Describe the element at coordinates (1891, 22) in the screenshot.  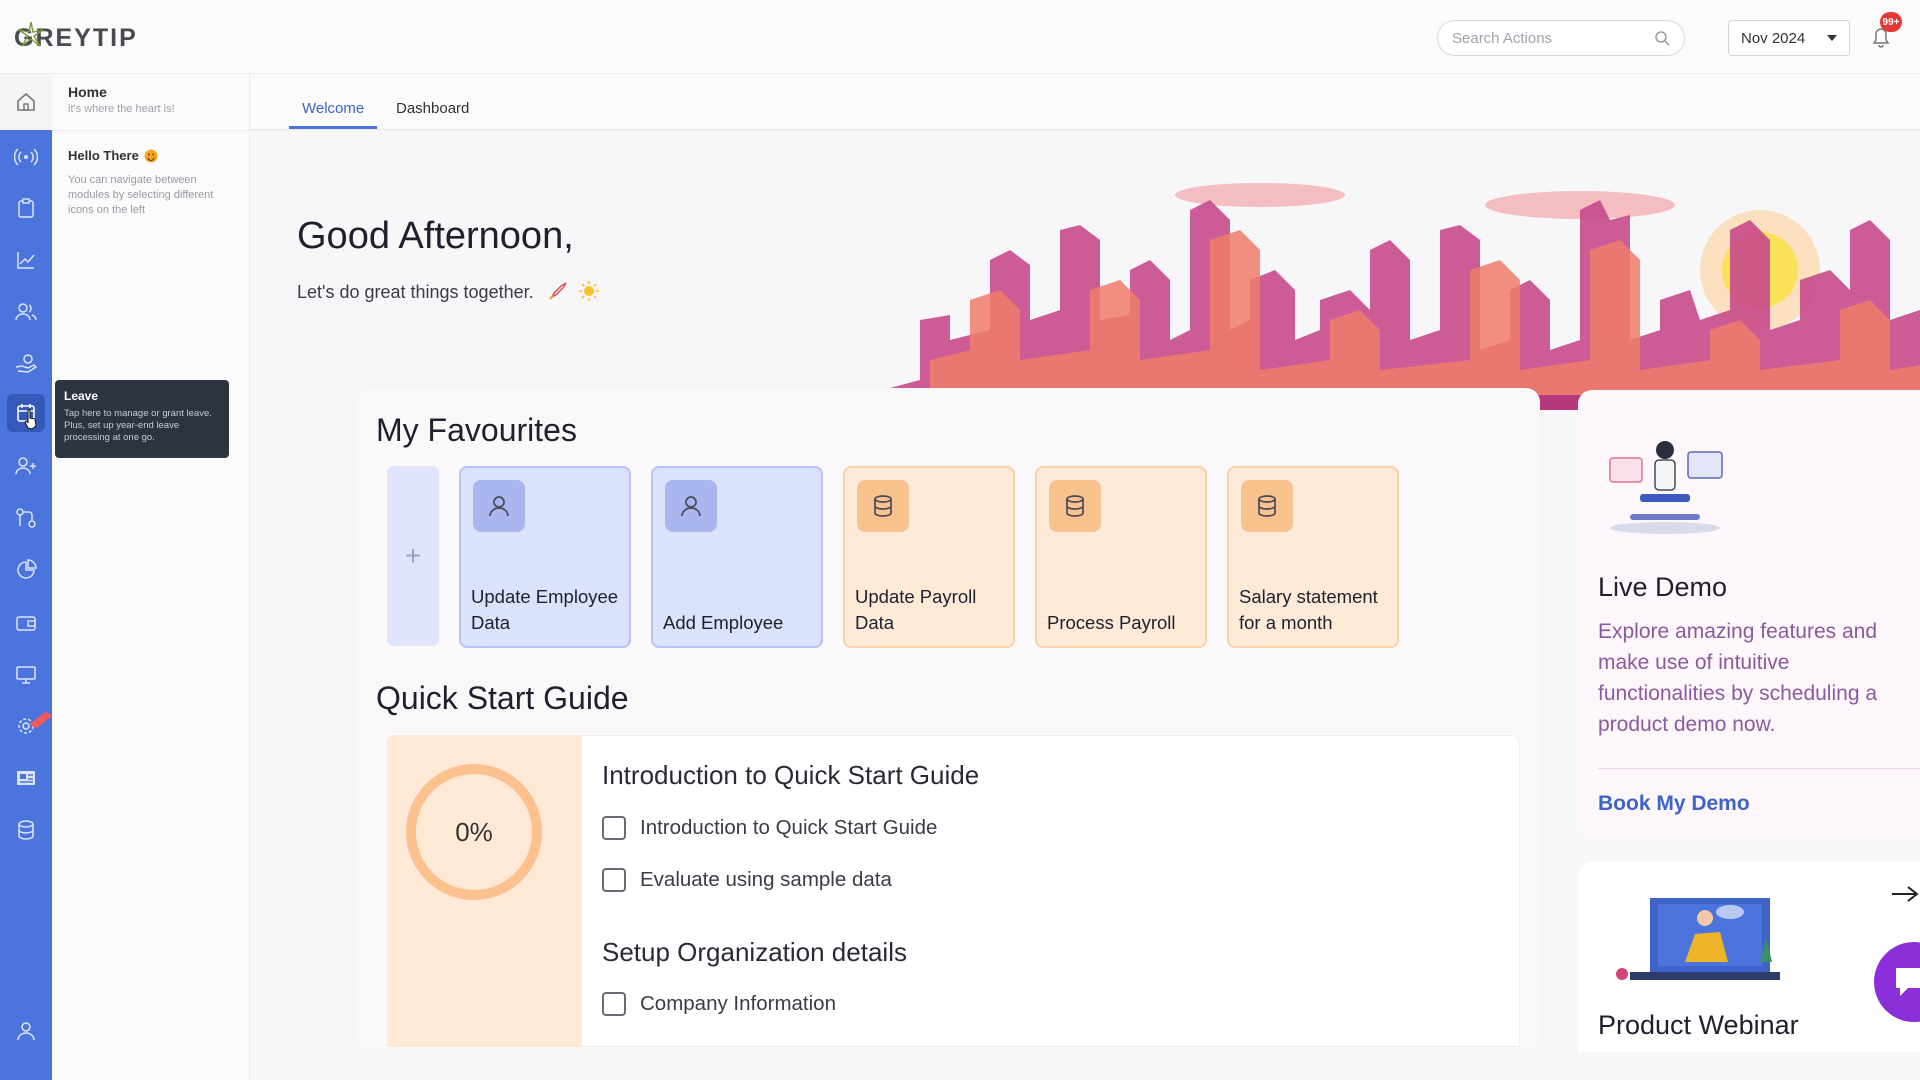
I see `notification-badge: 99+` at that location.